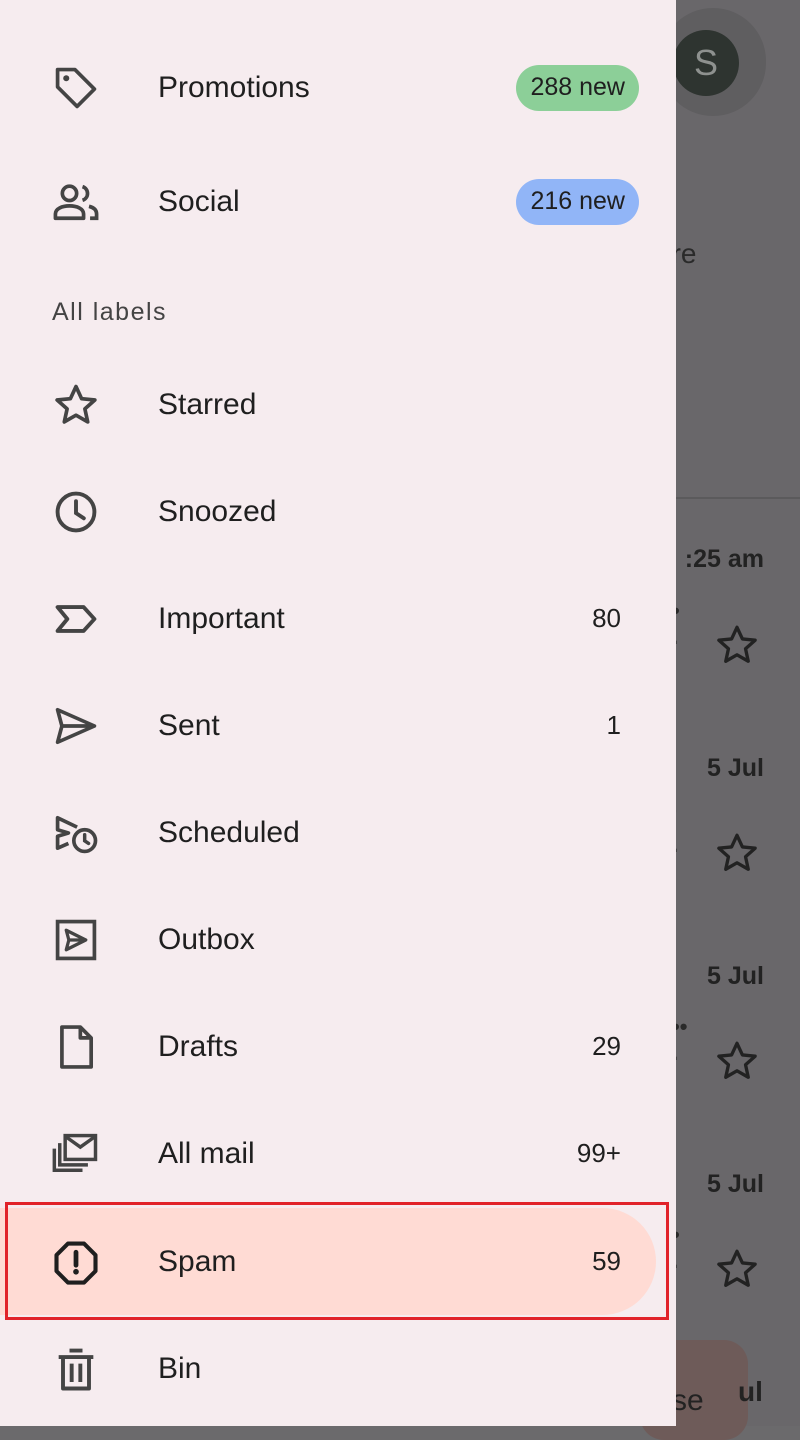 Image resolution: width=800 pixels, height=1440 pixels. What do you see at coordinates (76, 88) in the screenshot?
I see `tag-icon` at bounding box center [76, 88].